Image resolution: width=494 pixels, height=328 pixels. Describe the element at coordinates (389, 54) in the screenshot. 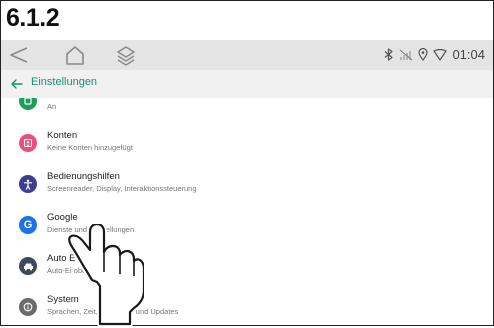

I see `bluetooth-icon` at that location.